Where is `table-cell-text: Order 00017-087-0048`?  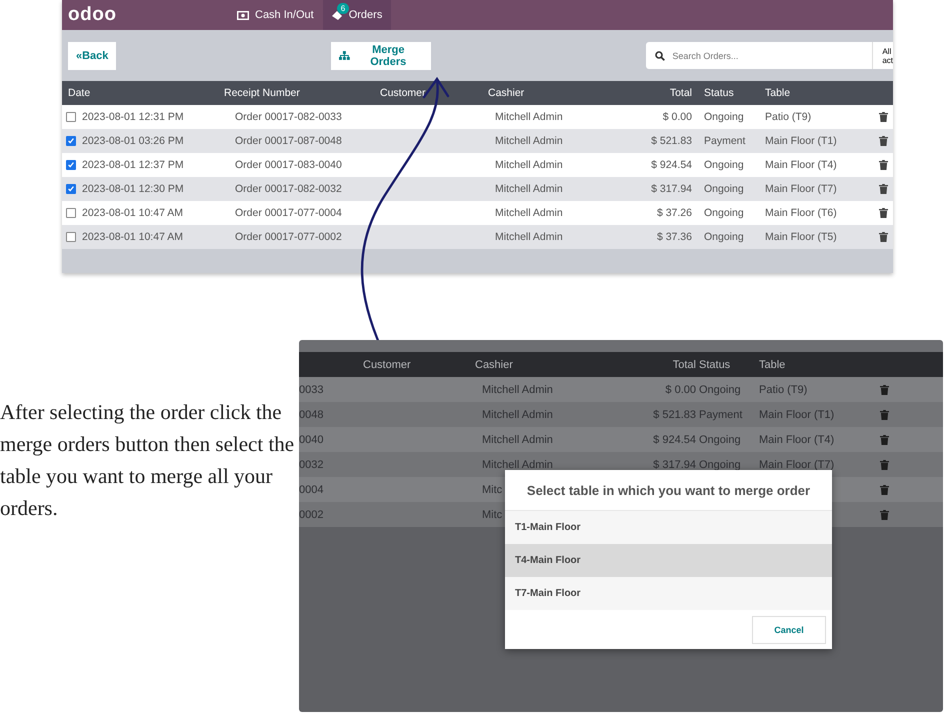
table-cell-text: Order 00017-087-0048 is located at coordinates (288, 141).